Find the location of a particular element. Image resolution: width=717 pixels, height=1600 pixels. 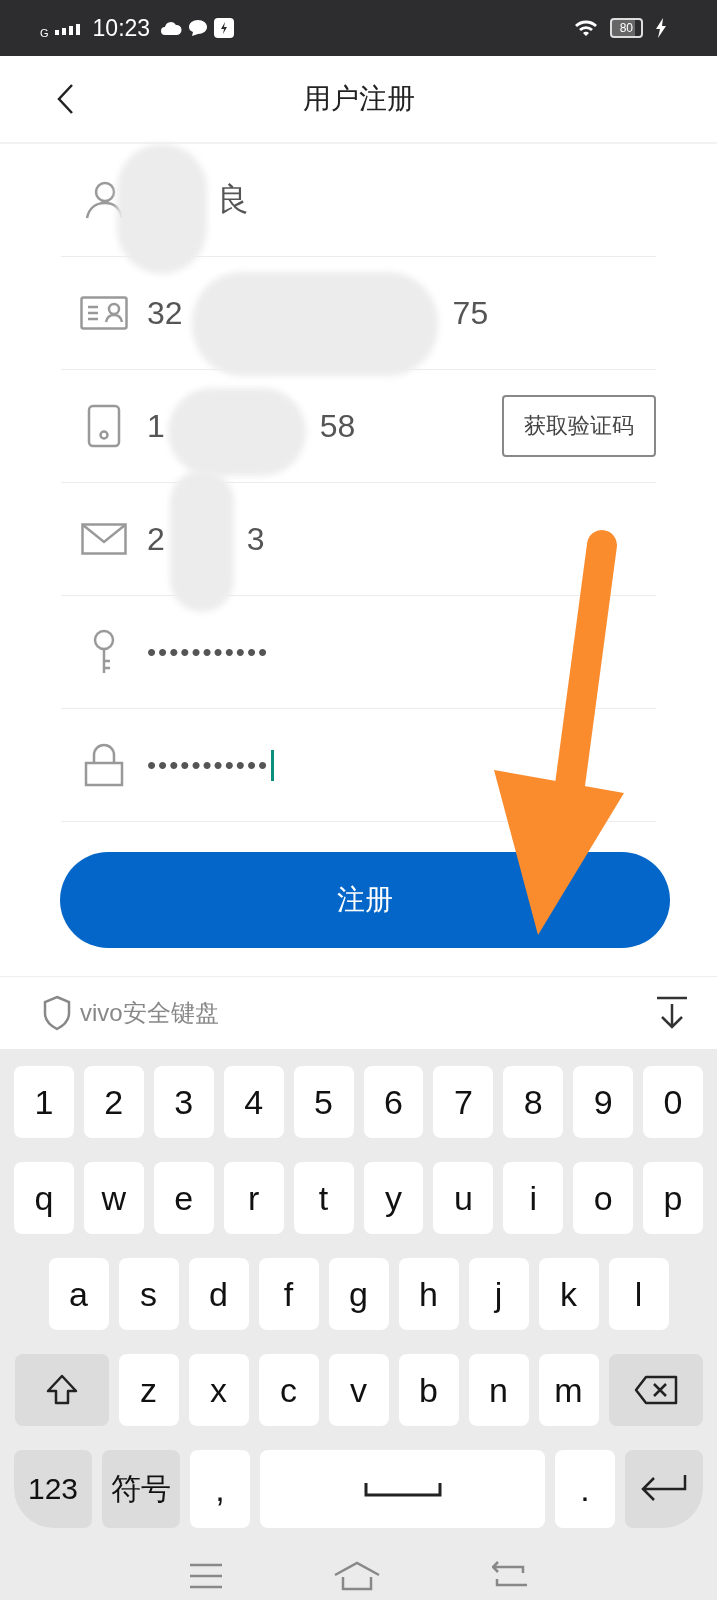

chat-bubble-icon is located at coordinates (198, 28).